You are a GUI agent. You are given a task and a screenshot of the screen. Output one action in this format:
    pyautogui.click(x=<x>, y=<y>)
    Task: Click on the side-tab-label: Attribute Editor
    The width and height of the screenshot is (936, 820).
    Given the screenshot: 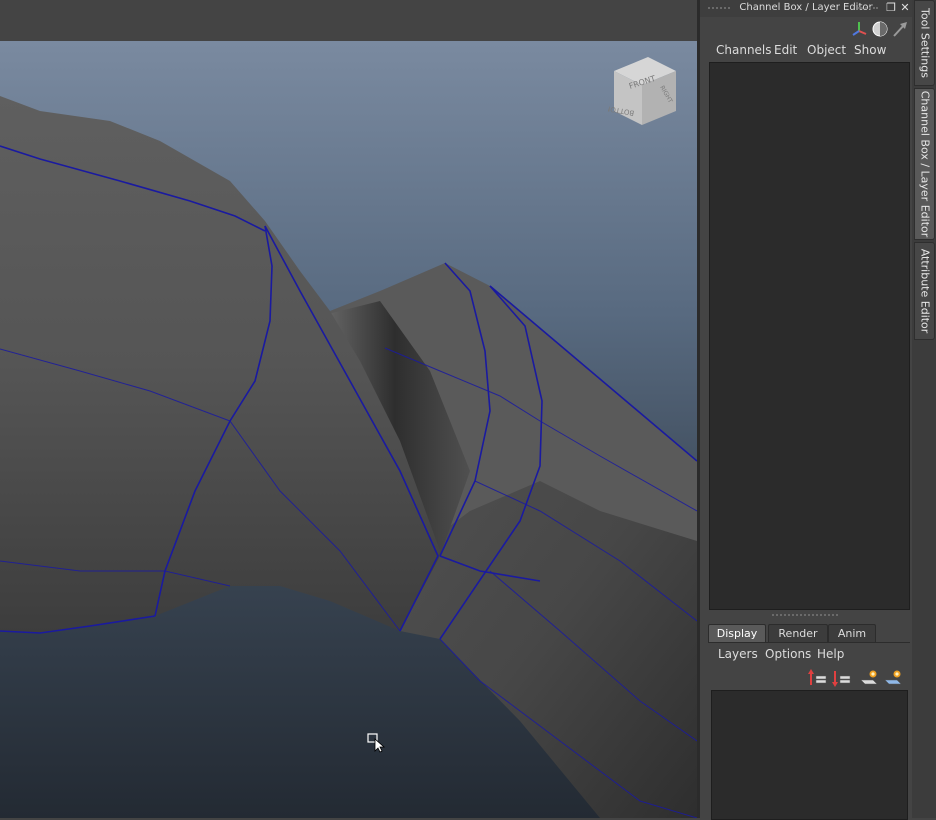 What is the action you would take?
    pyautogui.click(x=924, y=291)
    